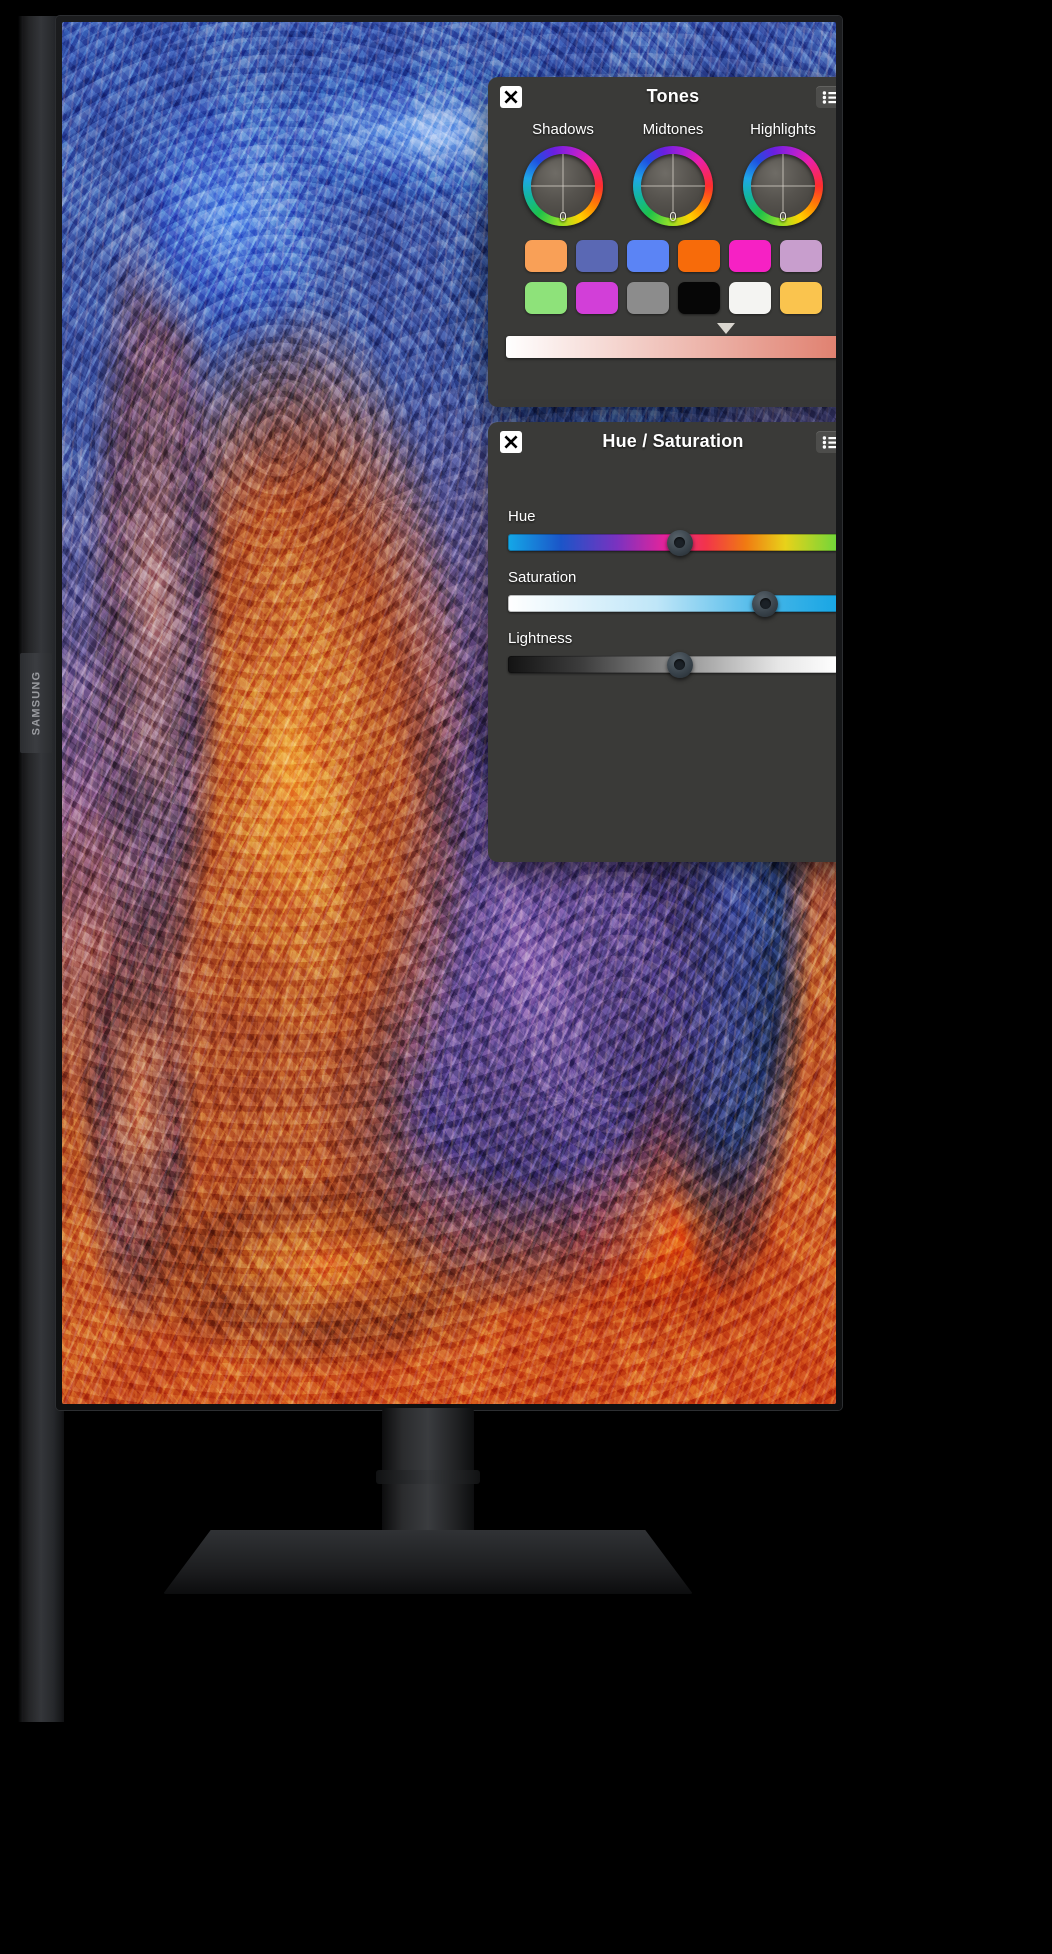 This screenshot has height=1954, width=1052. I want to click on lightness-slider-knob, so click(679, 664).